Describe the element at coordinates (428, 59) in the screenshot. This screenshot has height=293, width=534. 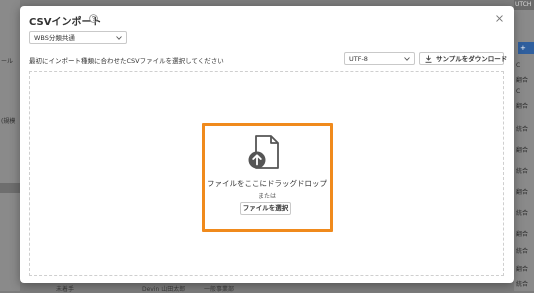
I see `download-icon` at that location.